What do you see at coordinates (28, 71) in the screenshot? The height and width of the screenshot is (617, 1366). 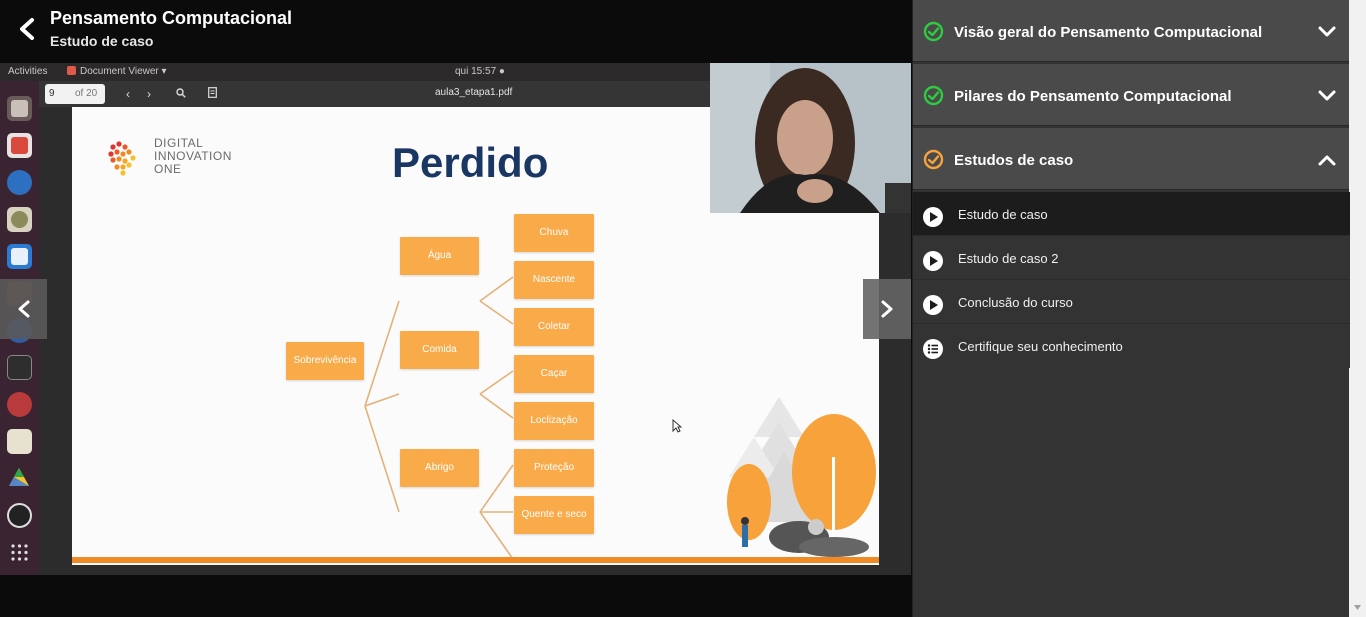 I see `activities-label: Activities` at bounding box center [28, 71].